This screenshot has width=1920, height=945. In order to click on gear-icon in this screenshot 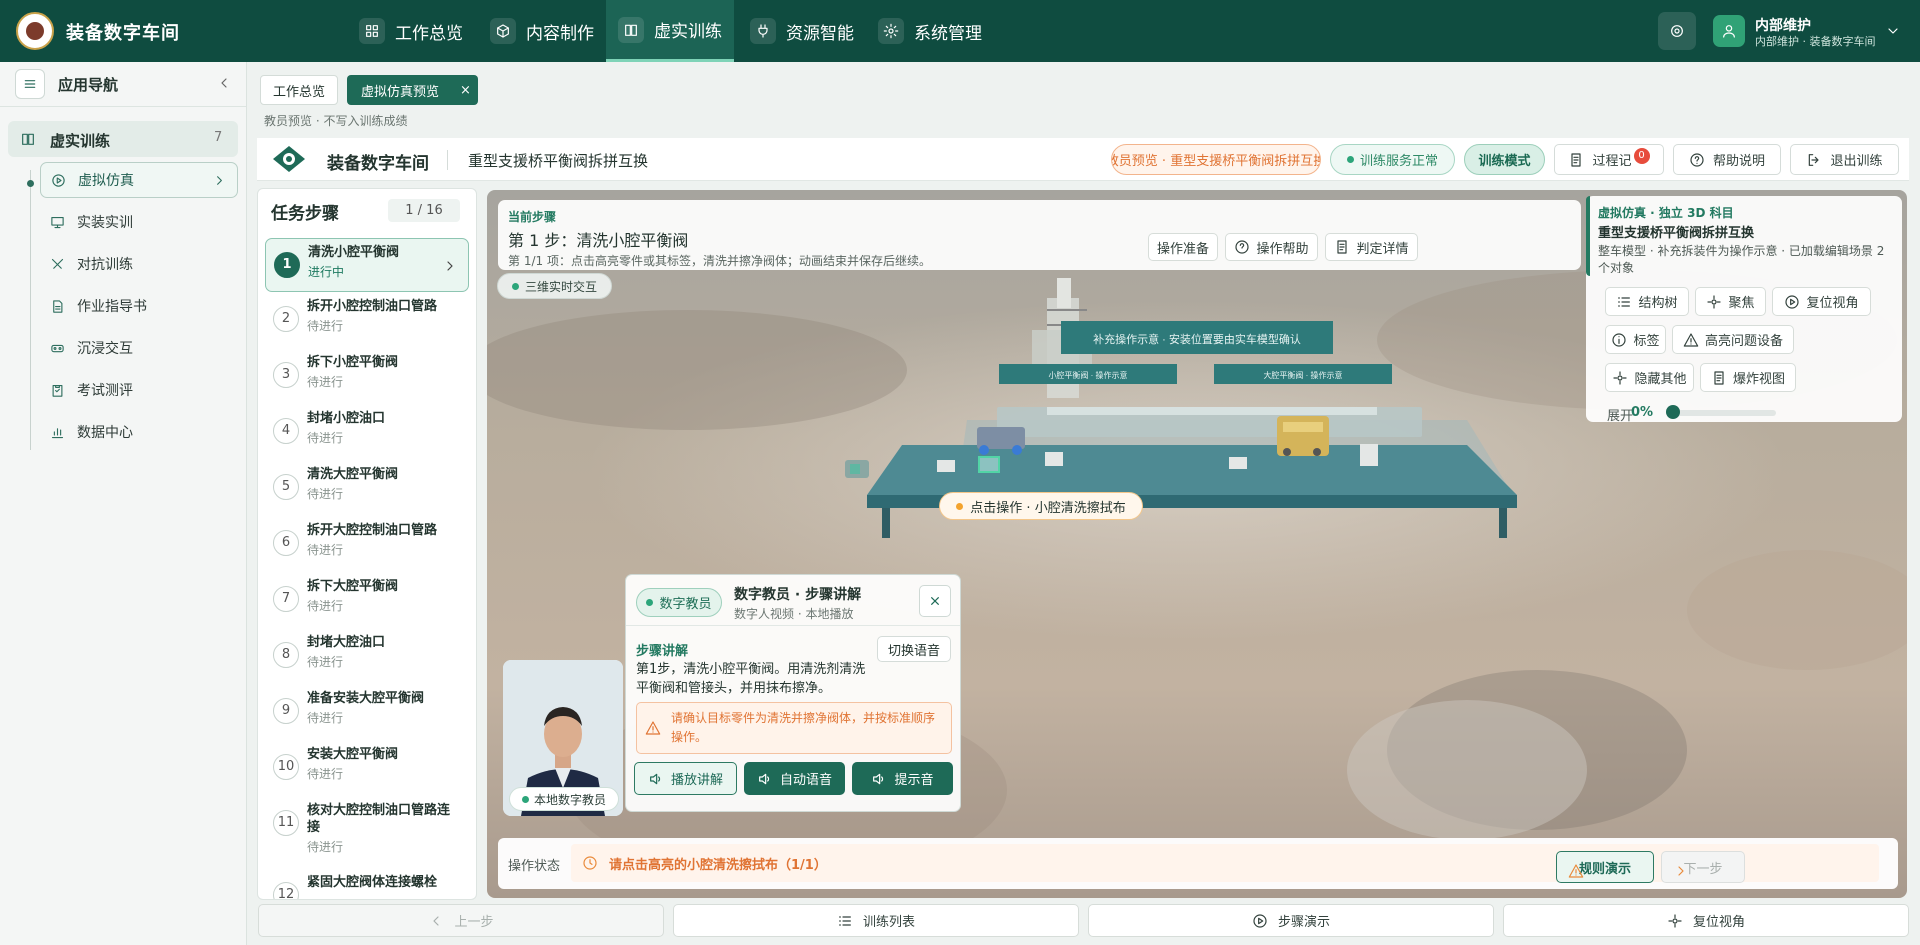, I will do `click(1677, 31)`.